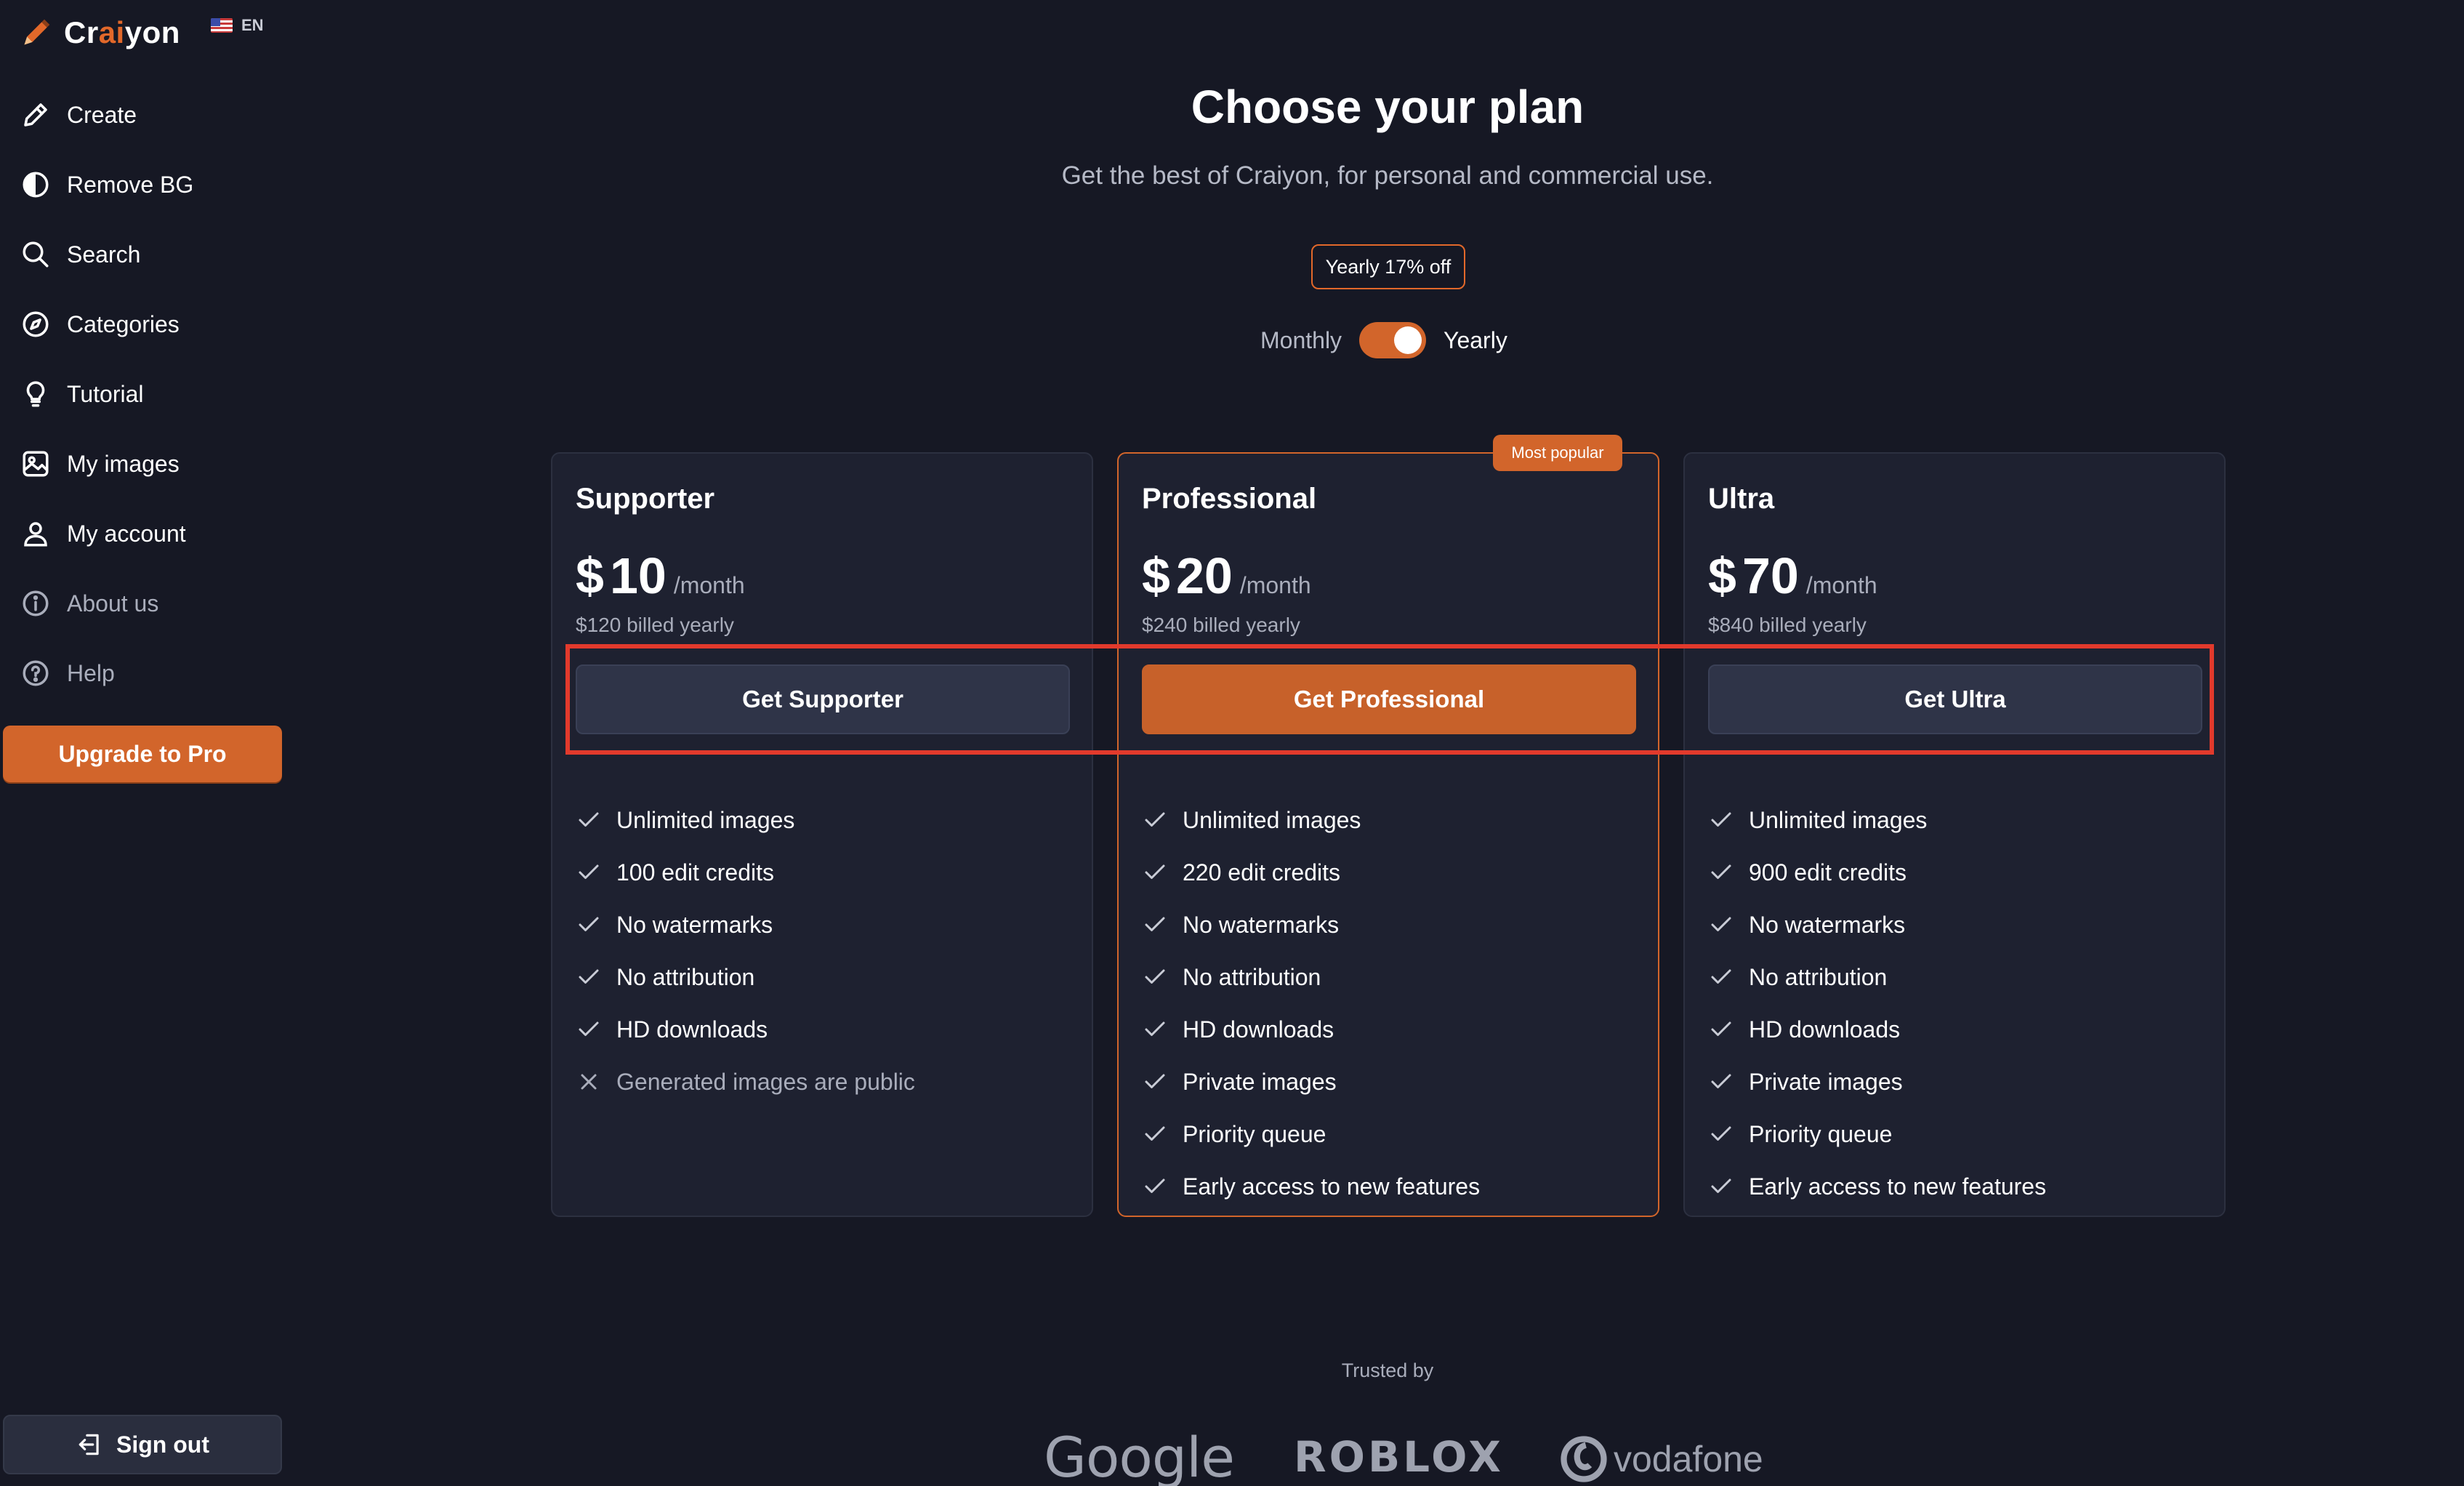 Image resolution: width=2464 pixels, height=1486 pixels. What do you see at coordinates (1252, 976) in the screenshot?
I see `feature-text: No attribution` at bounding box center [1252, 976].